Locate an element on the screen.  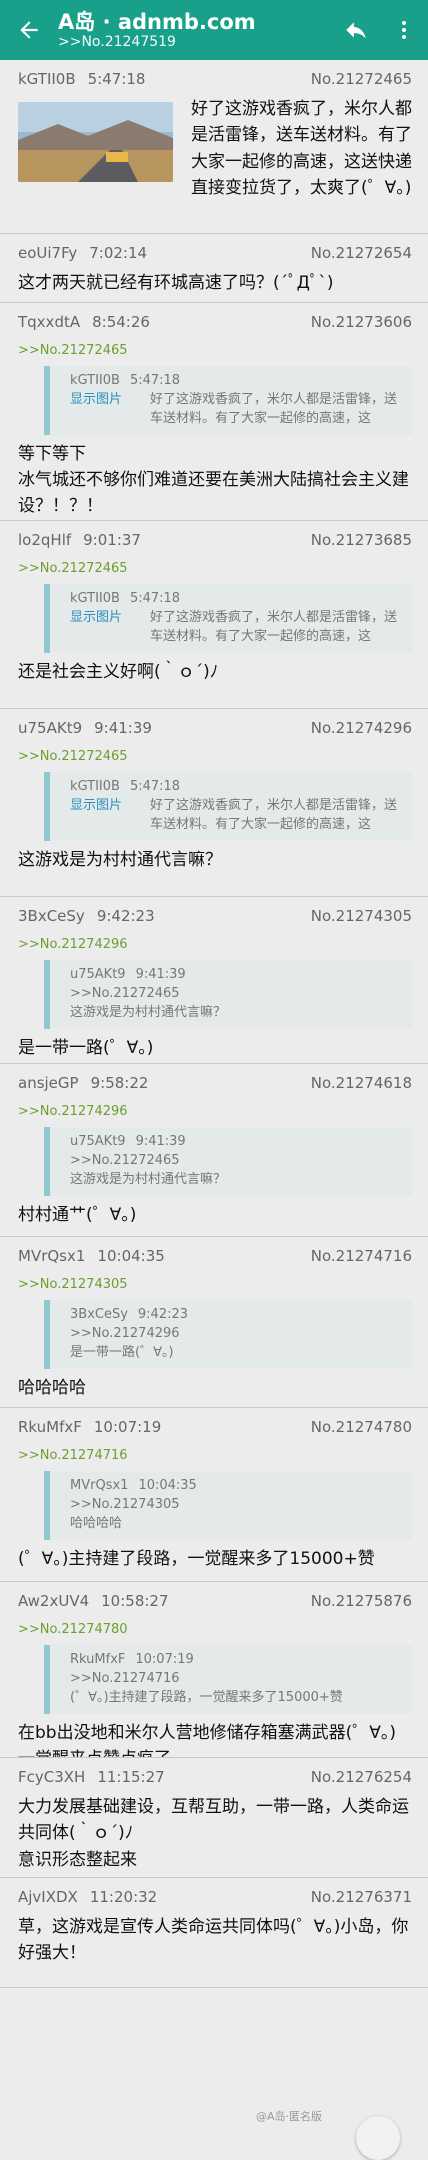
post-number: No.21274618 is located at coordinates (361, 1083).